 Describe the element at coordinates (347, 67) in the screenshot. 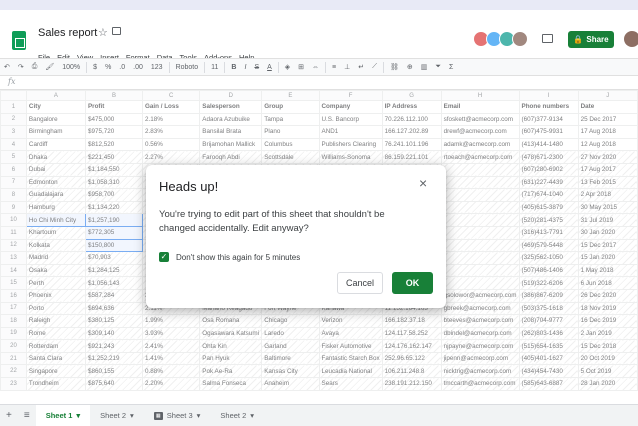

I see `align-vertical-icon: ⊥` at that location.